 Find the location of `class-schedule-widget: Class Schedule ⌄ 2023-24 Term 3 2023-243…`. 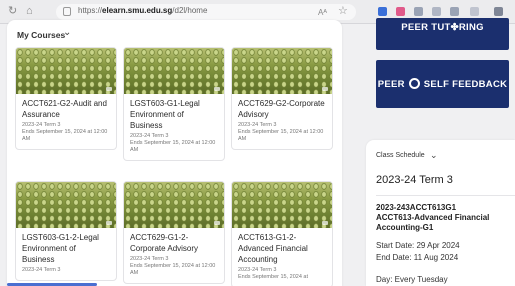

class-schedule-widget: Class Schedule ⌄ 2023-24 Term 3 2023-243… is located at coordinates (440, 213).